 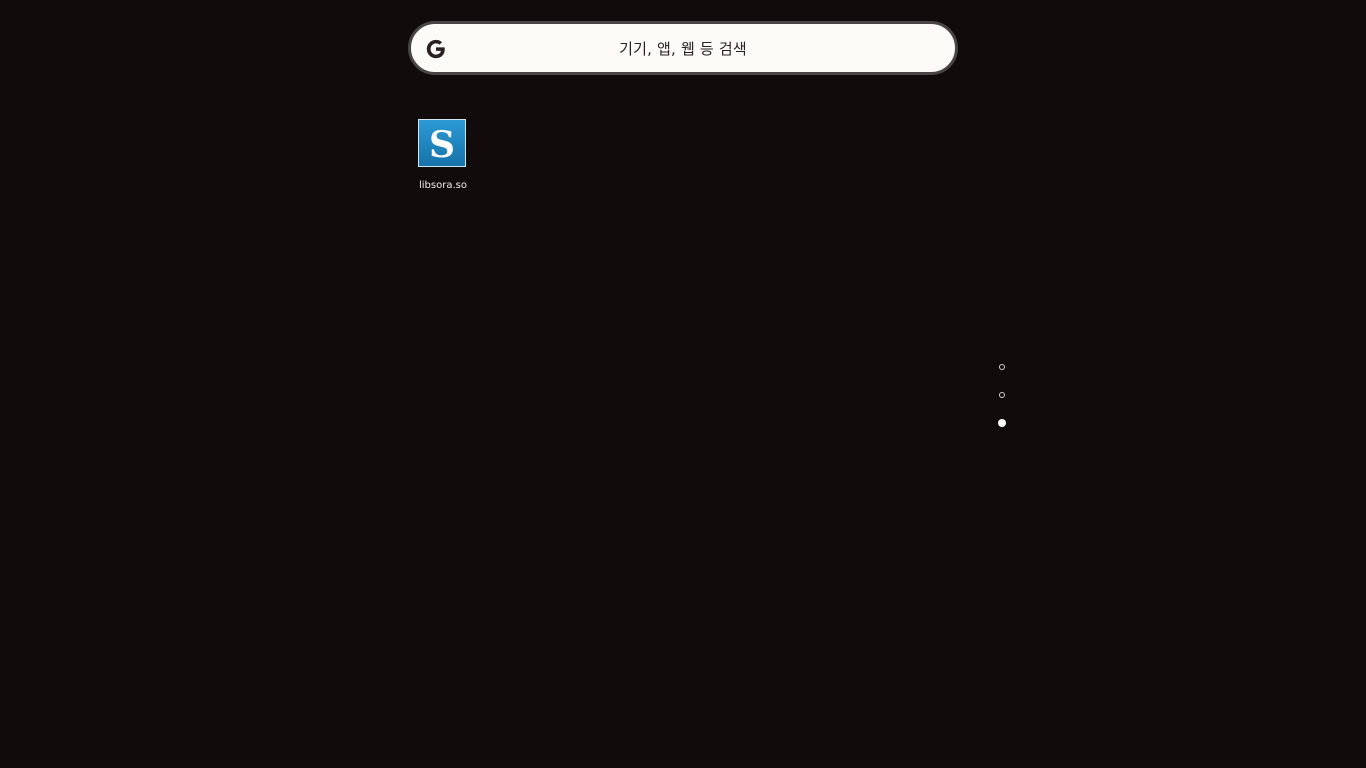 I want to click on page-indicator, so click(x=1003, y=395).